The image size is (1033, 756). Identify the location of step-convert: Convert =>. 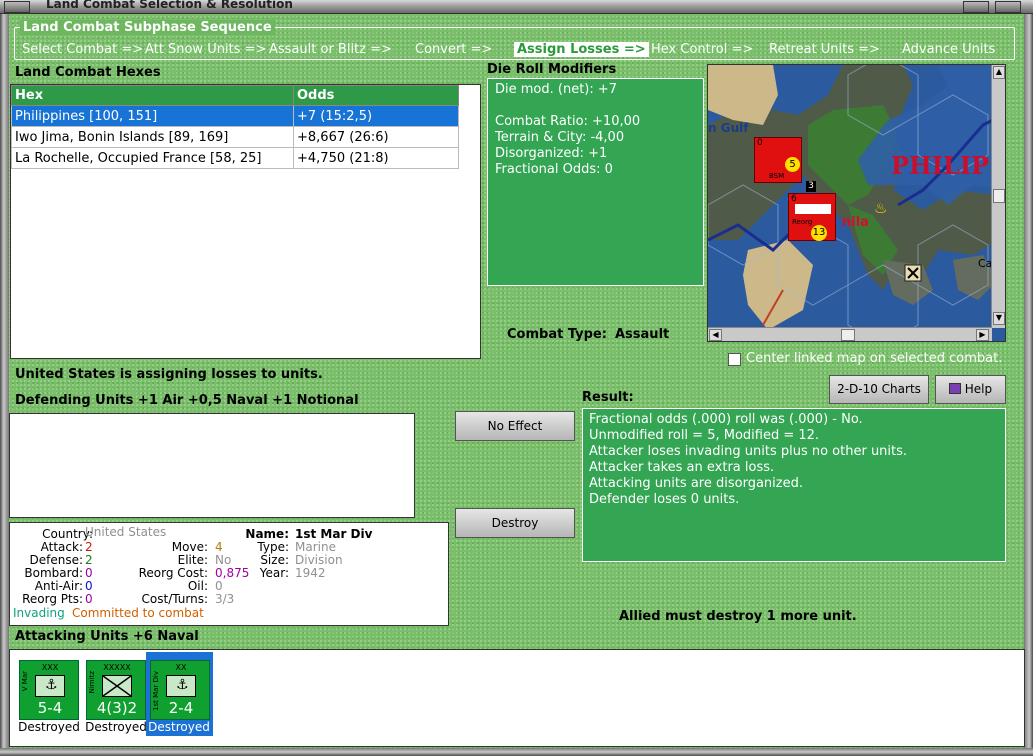
(453, 49).